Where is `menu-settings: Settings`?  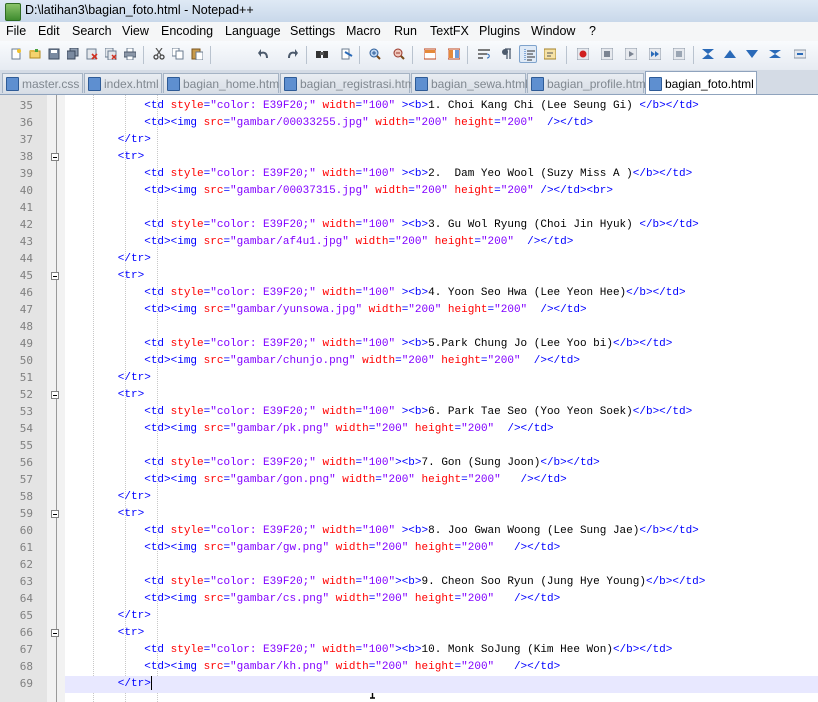 menu-settings: Settings is located at coordinates (312, 31).